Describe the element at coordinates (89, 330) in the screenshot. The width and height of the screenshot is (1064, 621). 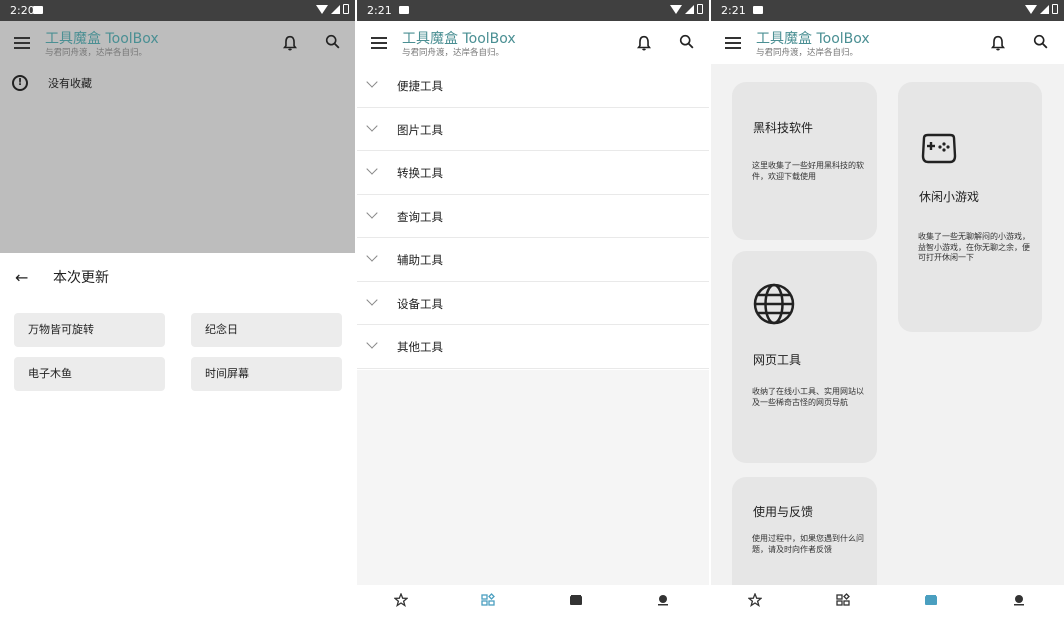
I see `update-chip: 万物皆可旋转` at that location.